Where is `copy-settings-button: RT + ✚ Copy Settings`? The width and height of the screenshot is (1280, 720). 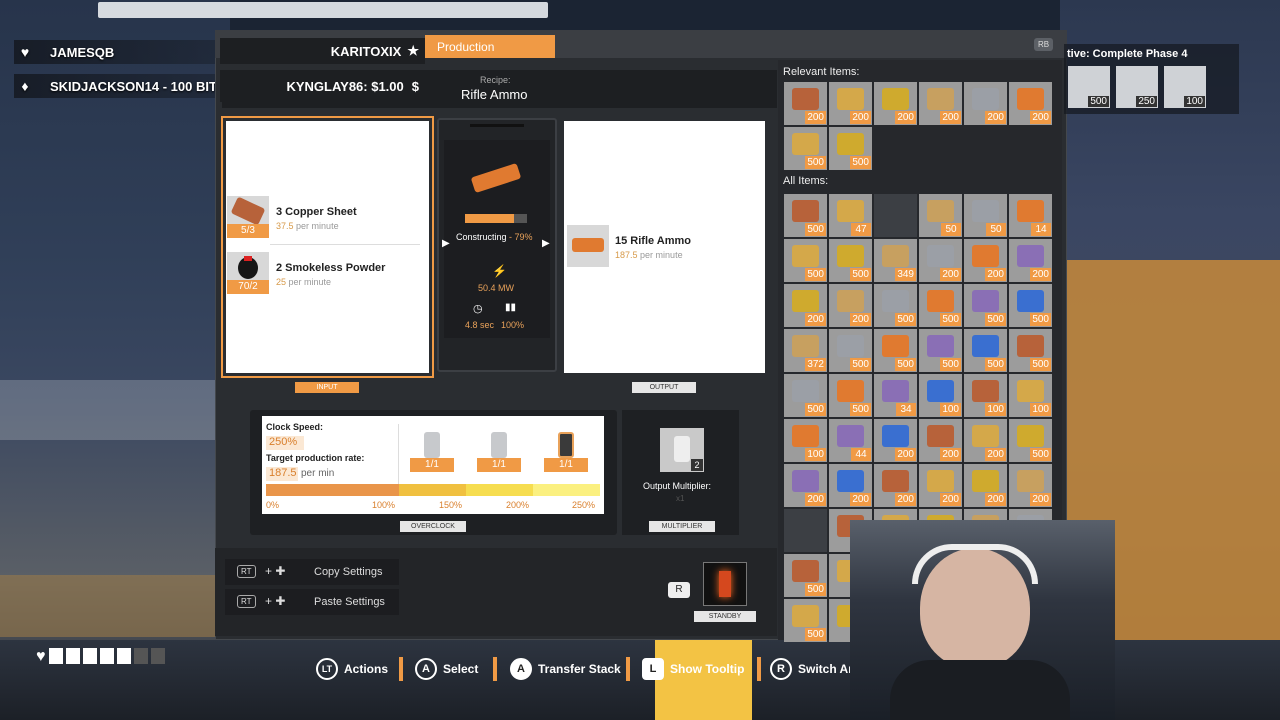
copy-settings-button: RT + ✚ Copy Settings is located at coordinates (312, 572).